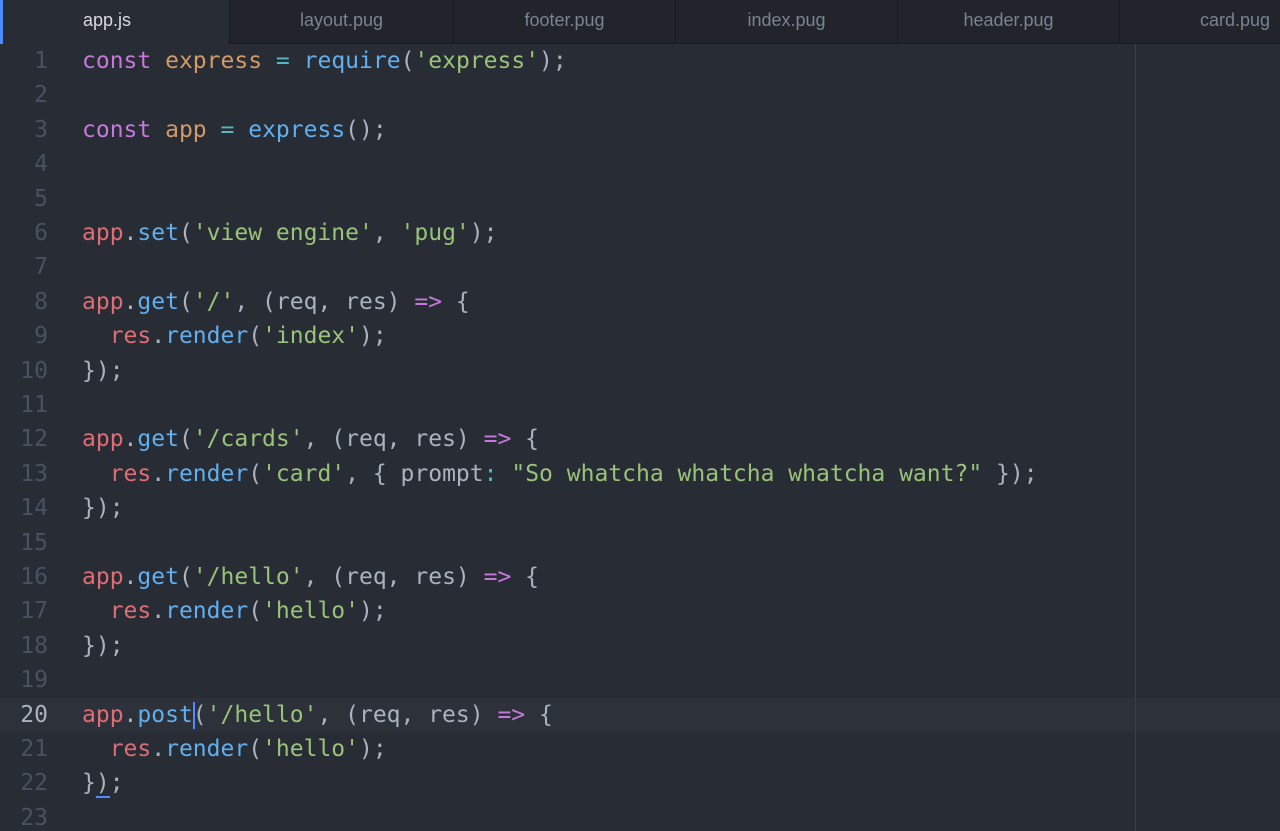 The width and height of the screenshot is (1280, 831). I want to click on code-token: ();, so click(366, 129).